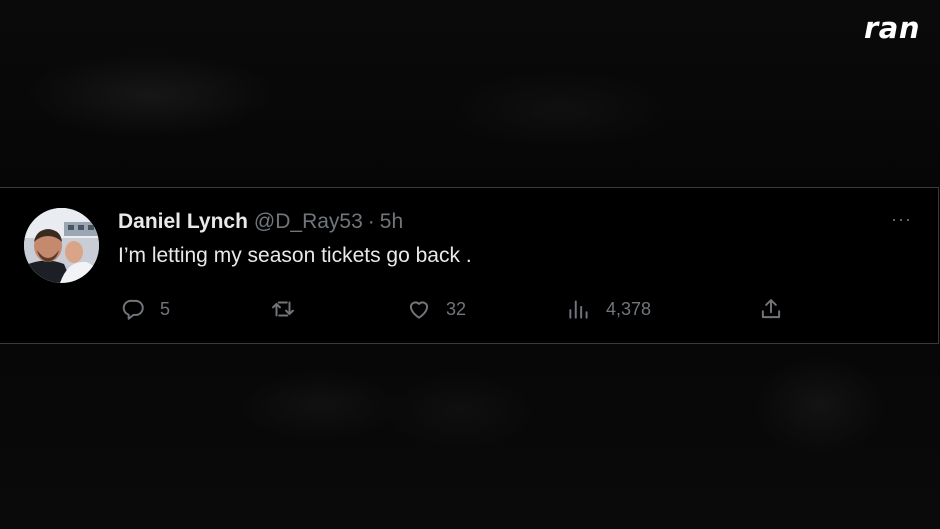 Image resolution: width=940 pixels, height=529 pixels. I want to click on author-name: Daniel Lynch, so click(183, 222).